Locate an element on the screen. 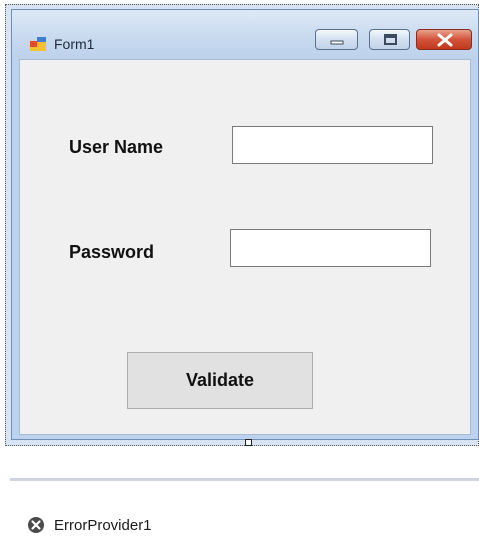 The width and height of the screenshot is (479, 556). maximize-icon is located at coordinates (390, 39).